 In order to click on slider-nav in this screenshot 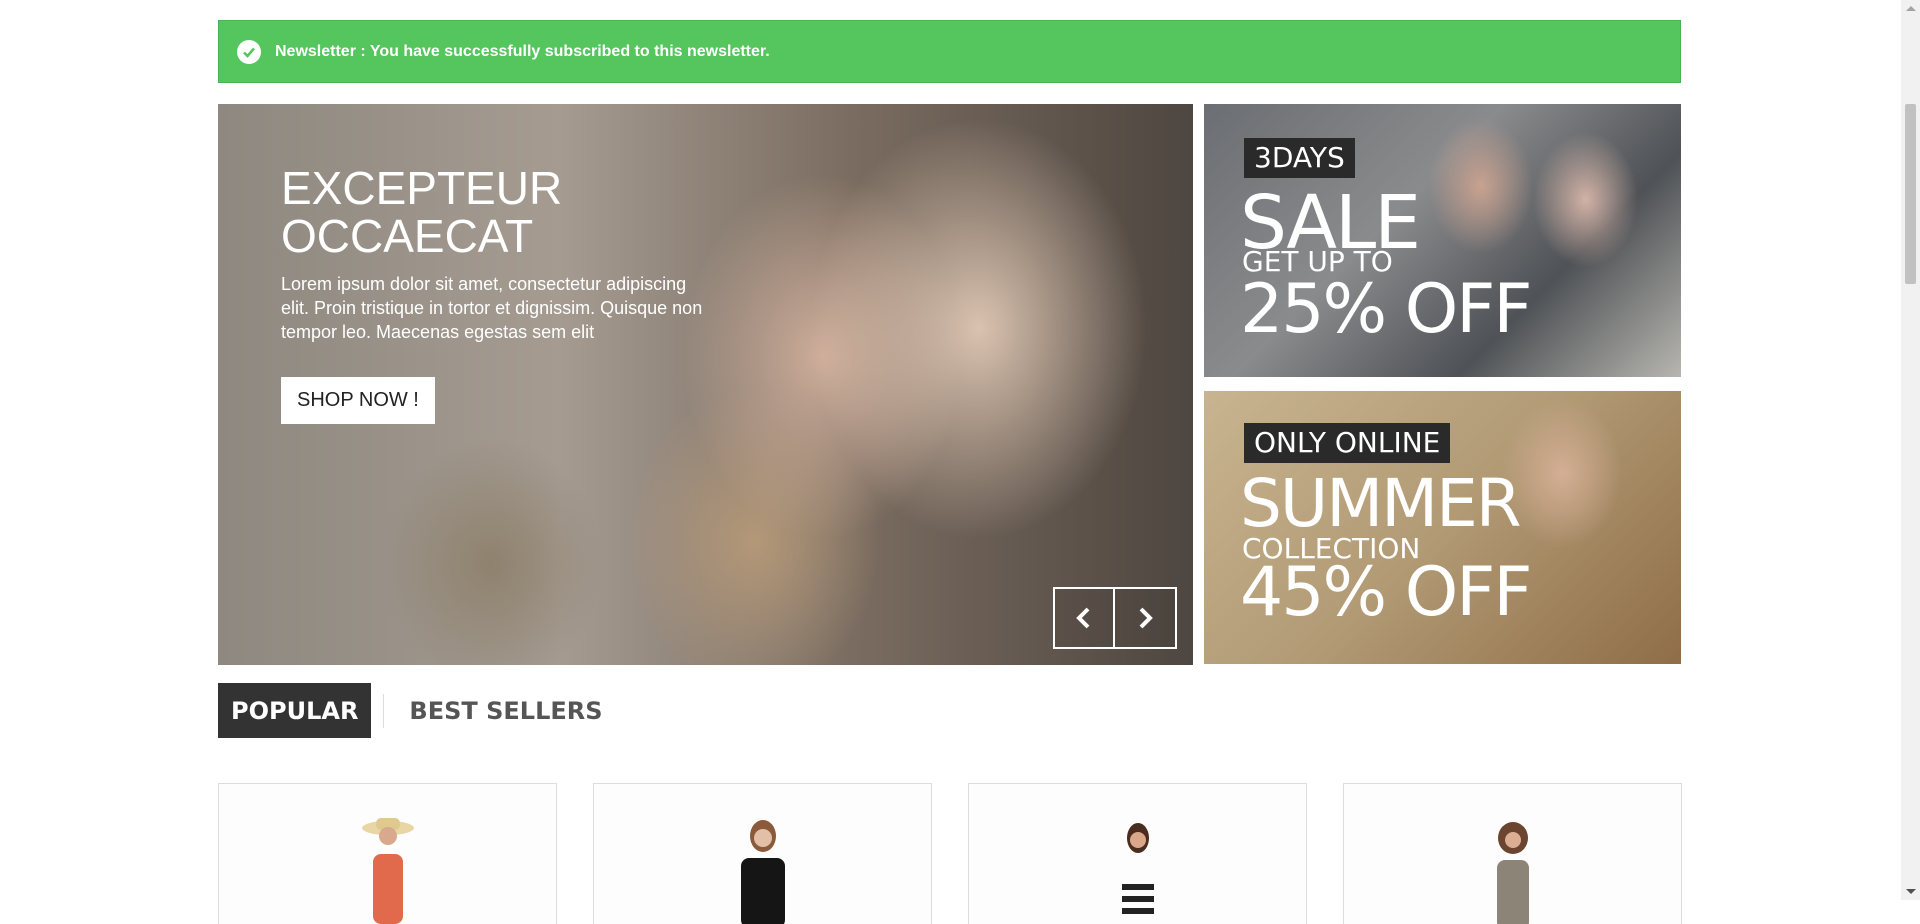, I will do `click(1115, 618)`.